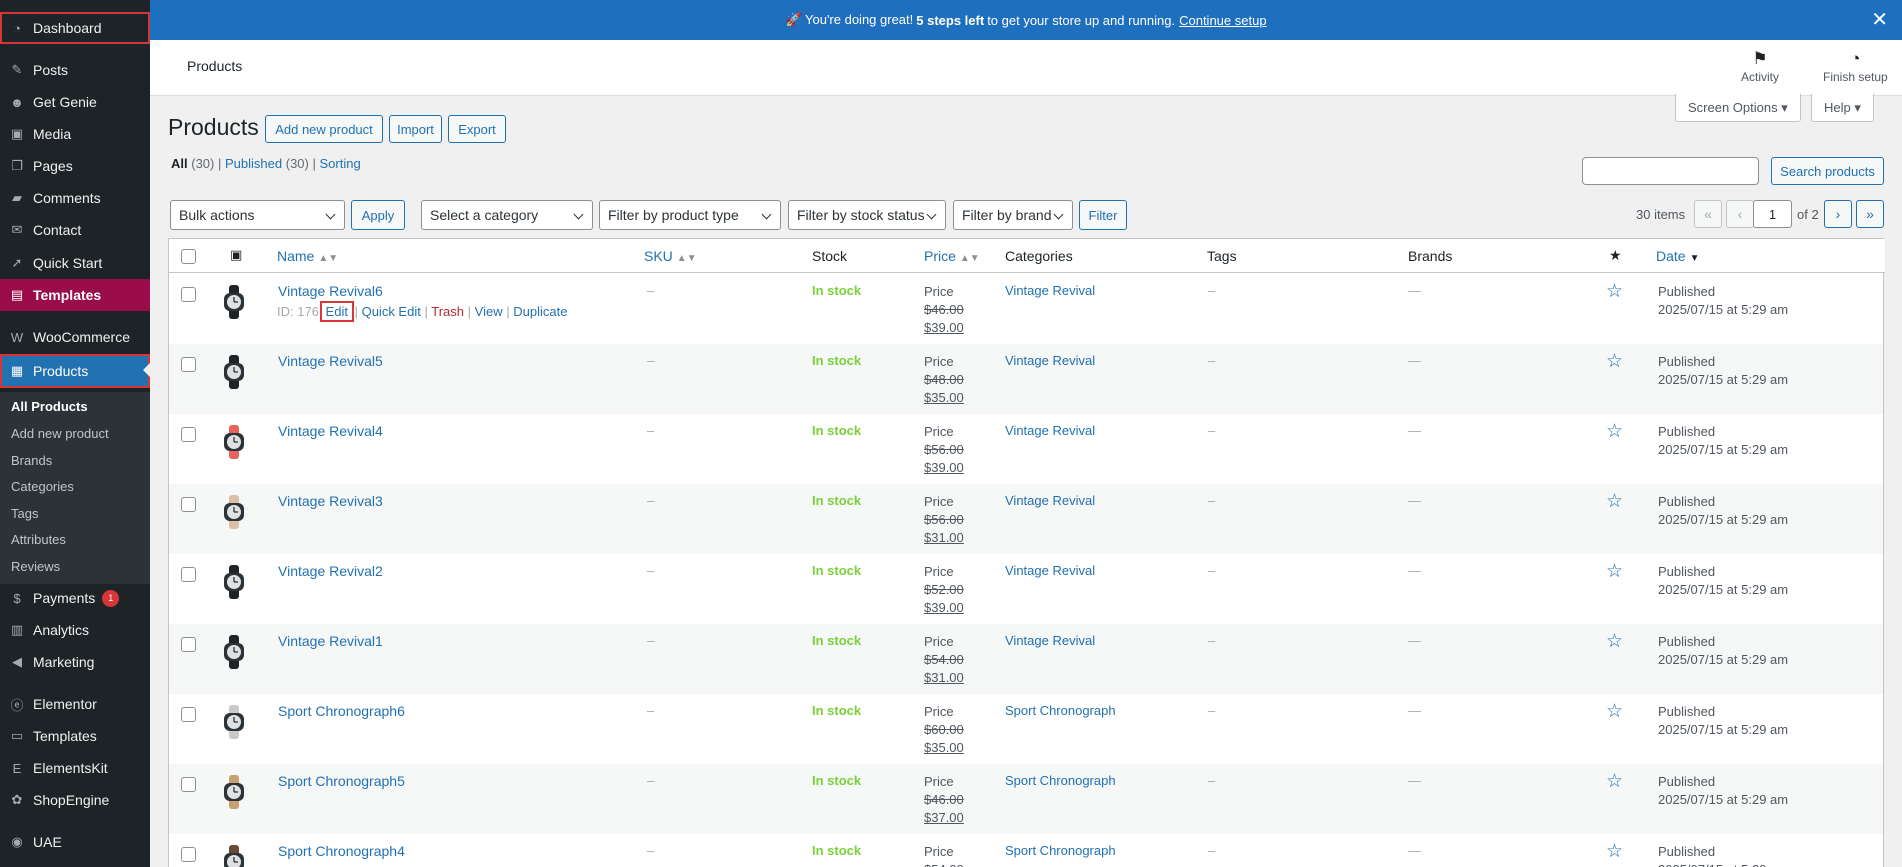 The height and width of the screenshot is (867, 1902). I want to click on brand-select: Filter by brand, so click(1013, 215).